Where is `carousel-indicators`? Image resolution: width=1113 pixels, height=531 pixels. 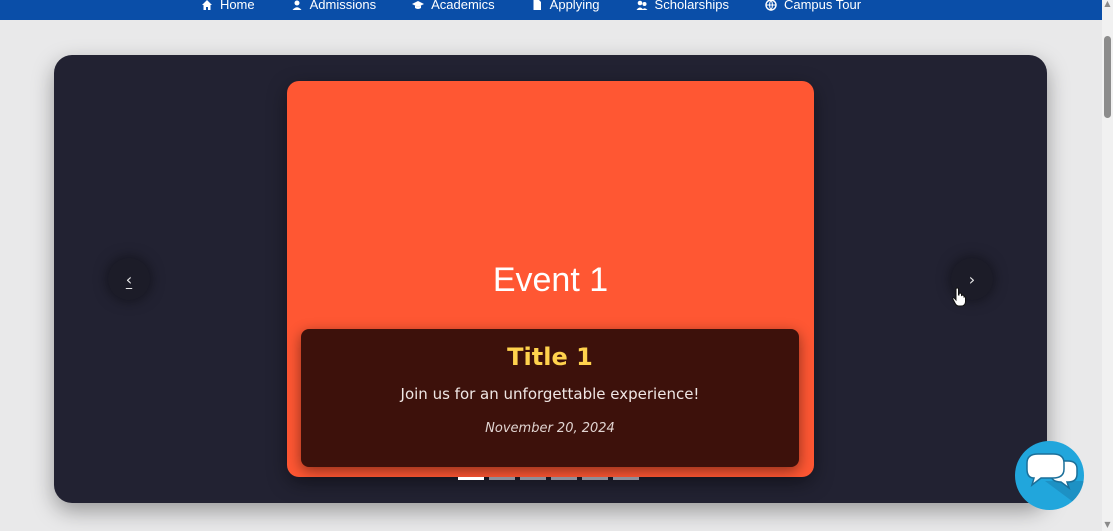
carousel-indicators is located at coordinates (548, 478).